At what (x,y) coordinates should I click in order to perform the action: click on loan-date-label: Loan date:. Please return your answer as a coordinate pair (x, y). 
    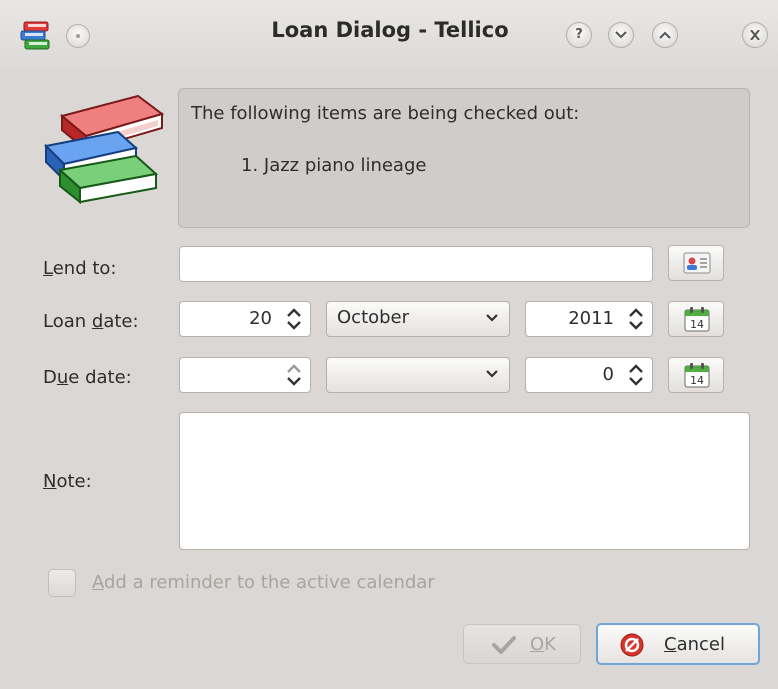
    Looking at the image, I should click on (91, 321).